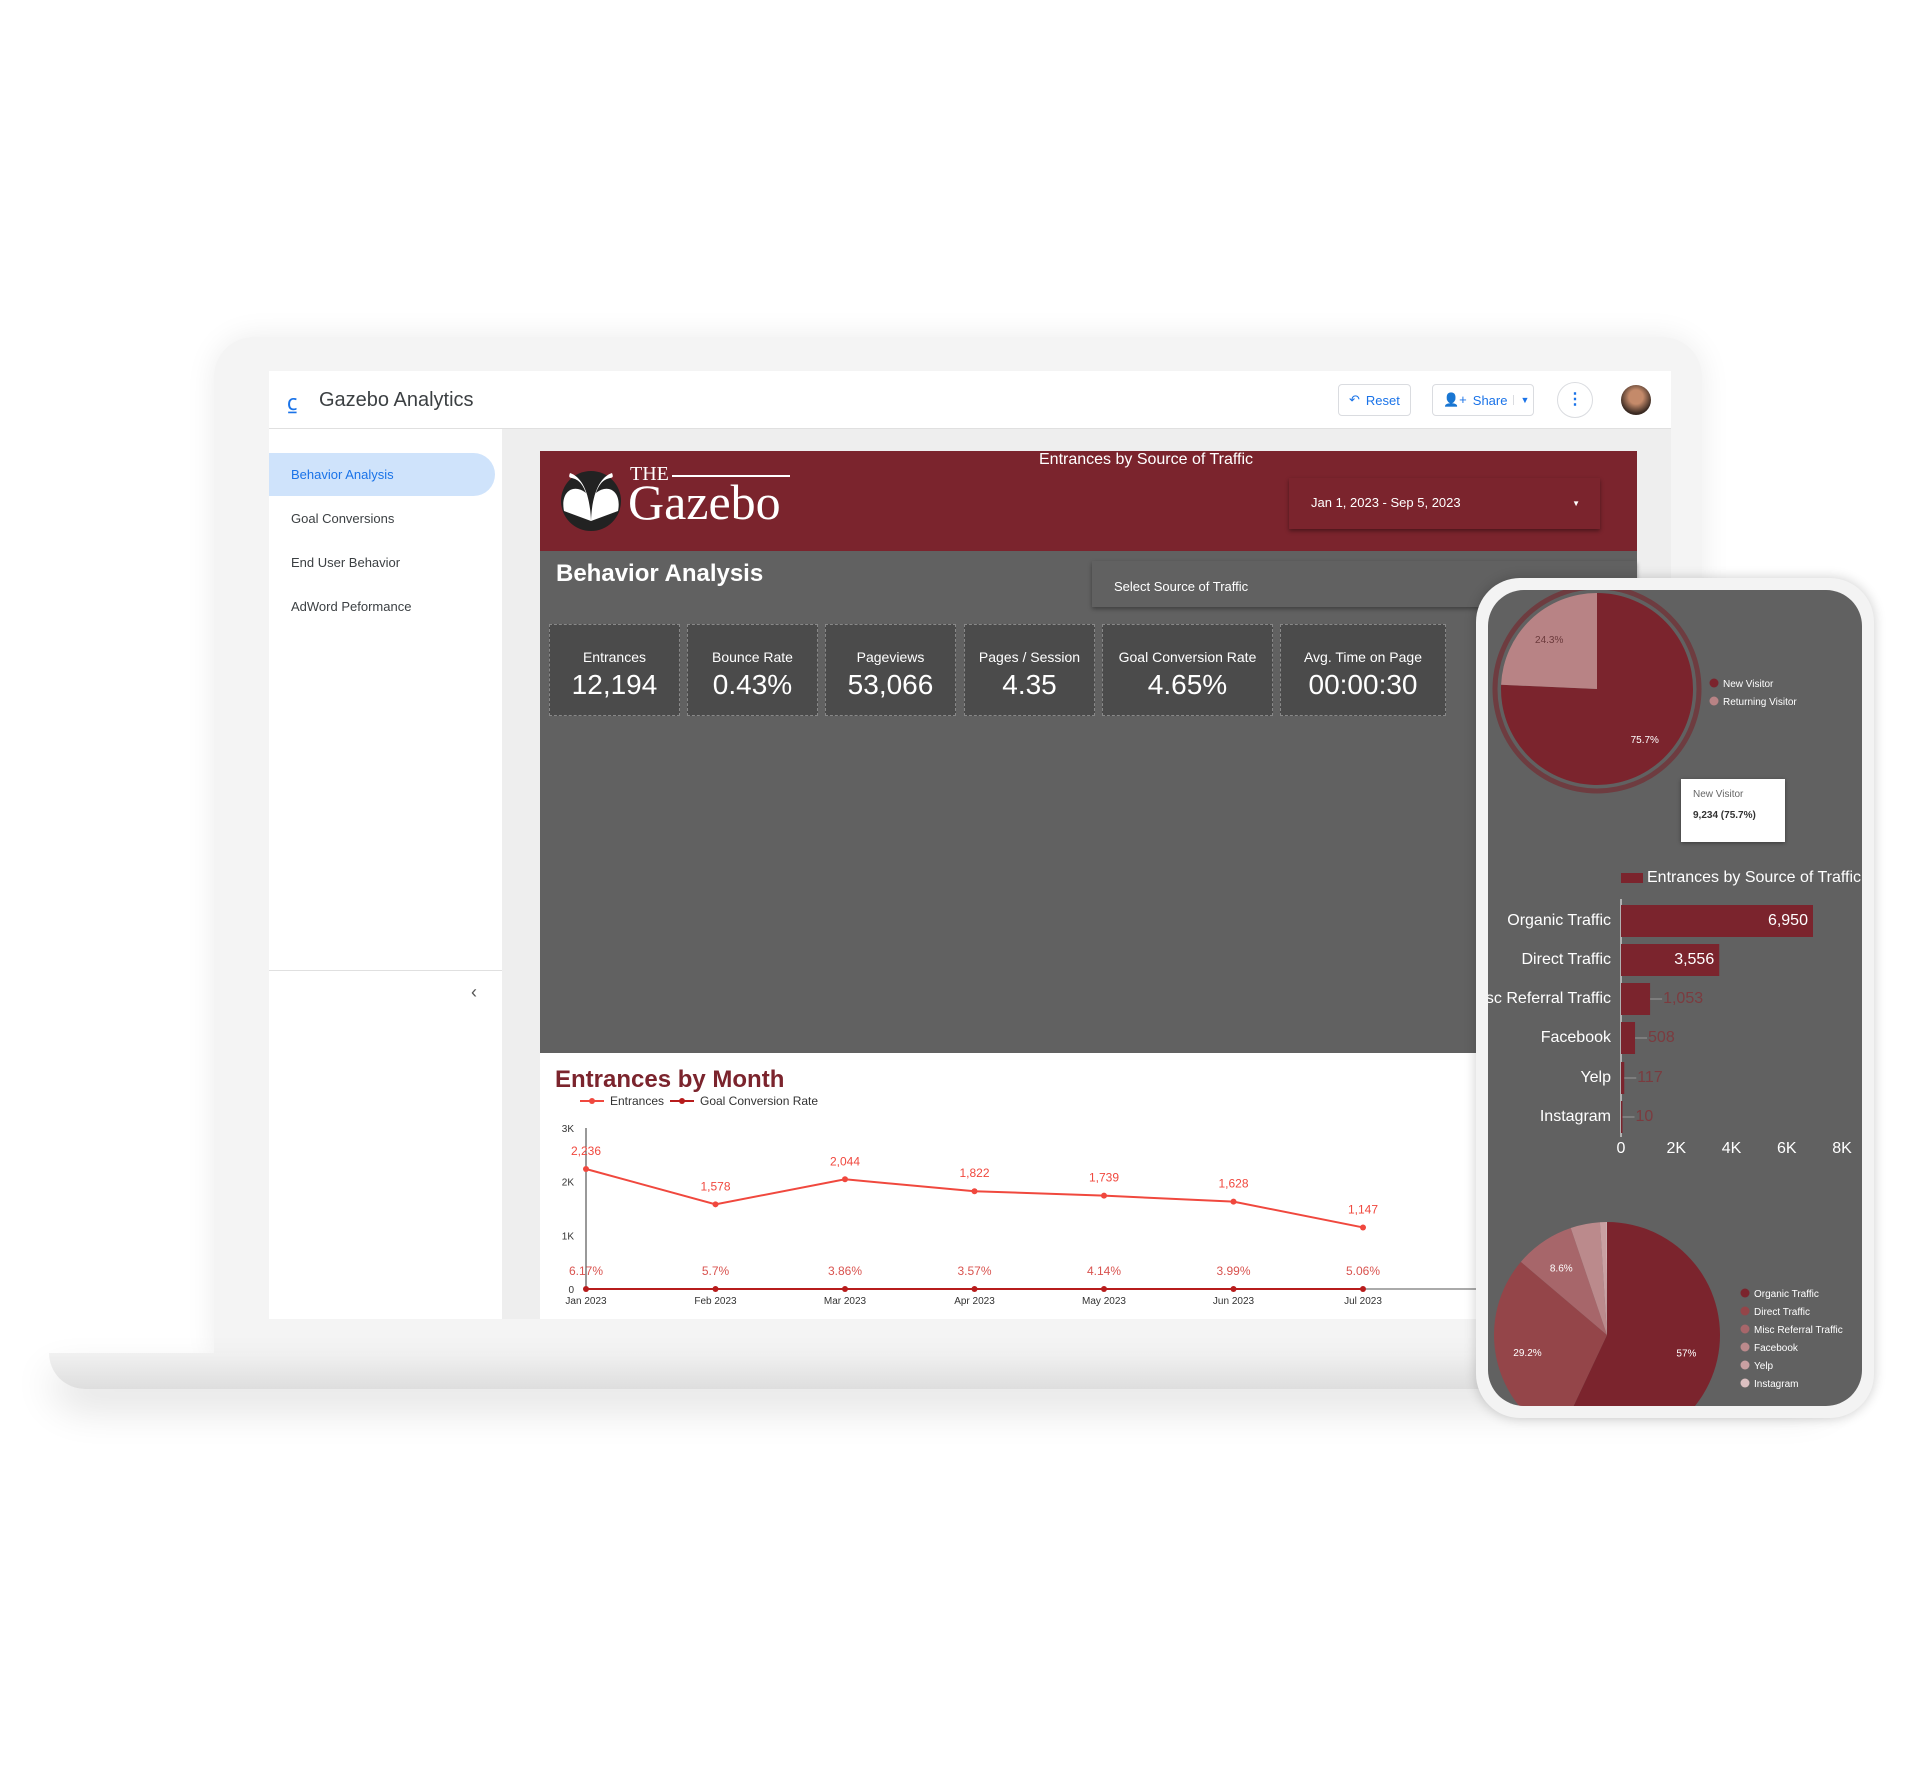 The width and height of the screenshot is (1920, 1778). I want to click on x-tick-label: Jul 2023, so click(1363, 1301).